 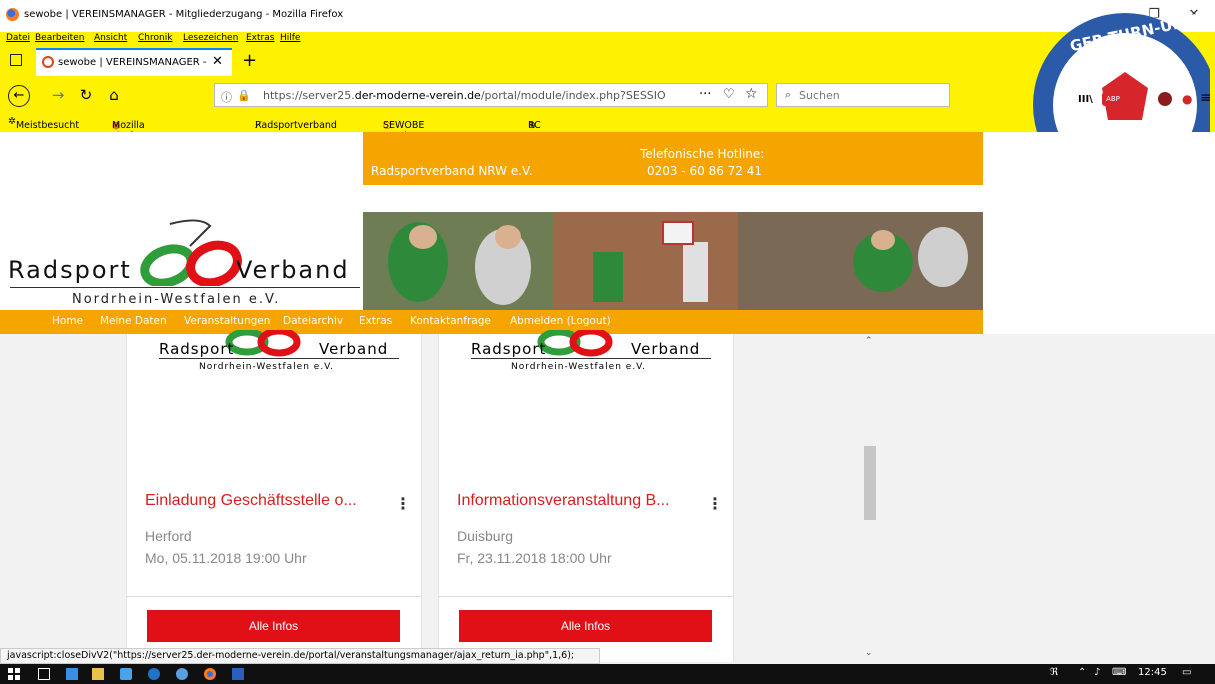 I want to click on back-button: ←, so click(x=19, y=96).